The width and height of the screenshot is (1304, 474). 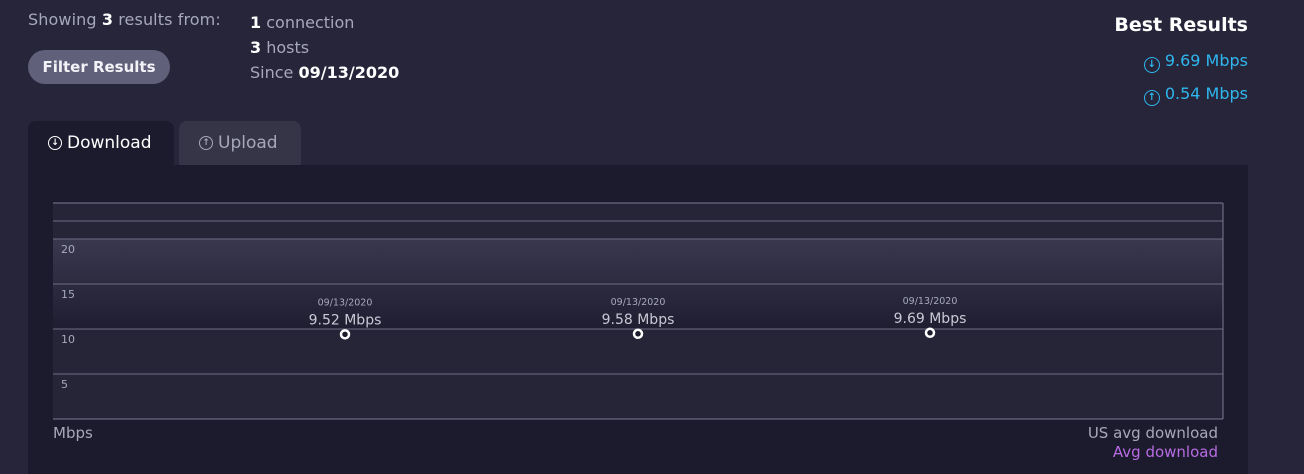 What do you see at coordinates (349, 72) in the screenshot?
I see `since-date: 09/13/2020` at bounding box center [349, 72].